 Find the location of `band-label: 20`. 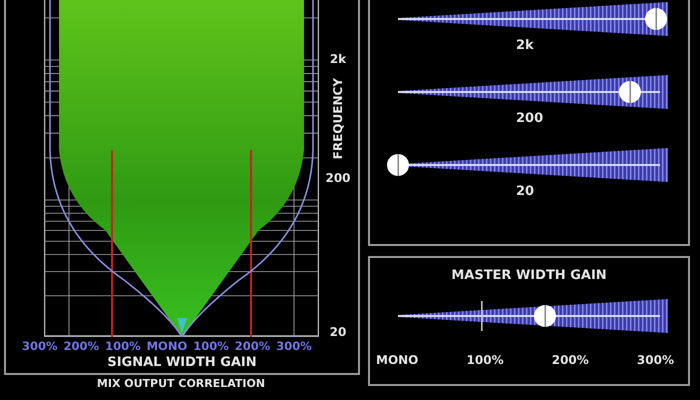

band-label: 20 is located at coordinates (525, 191).